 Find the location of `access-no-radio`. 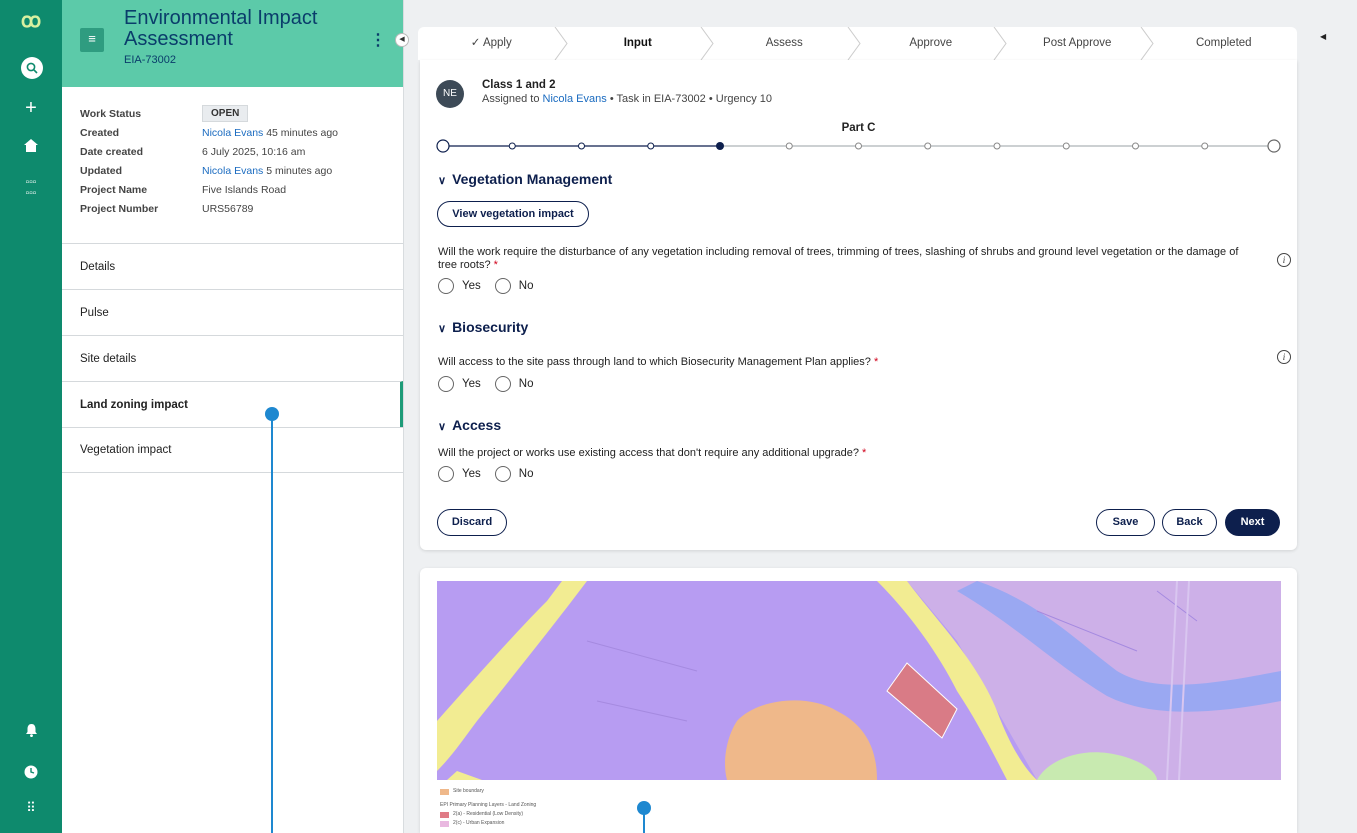

access-no-radio is located at coordinates (502, 474).